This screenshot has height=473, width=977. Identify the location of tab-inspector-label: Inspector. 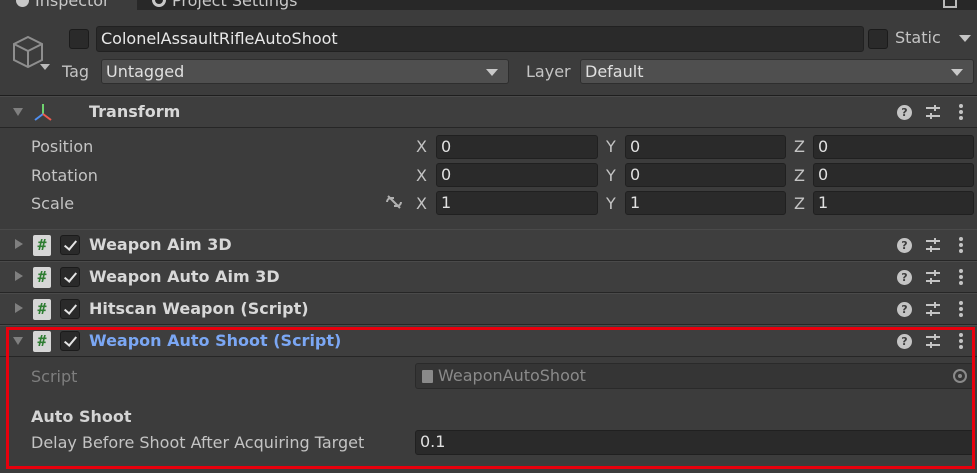
(72, 5).